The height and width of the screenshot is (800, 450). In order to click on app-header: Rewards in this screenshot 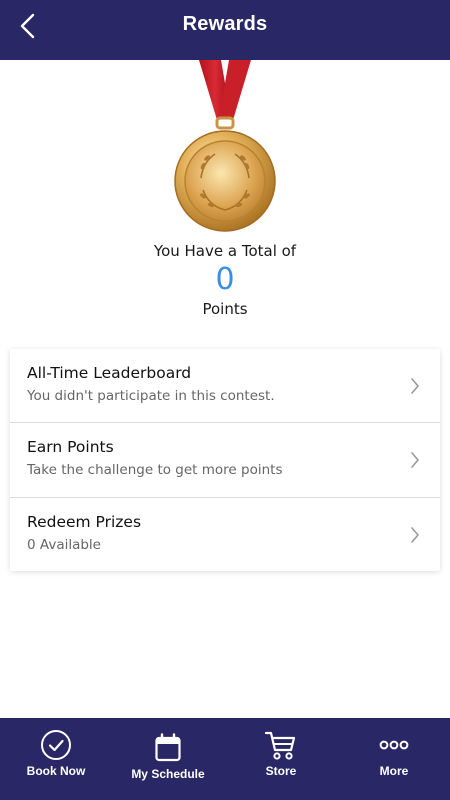, I will do `click(225, 30)`.